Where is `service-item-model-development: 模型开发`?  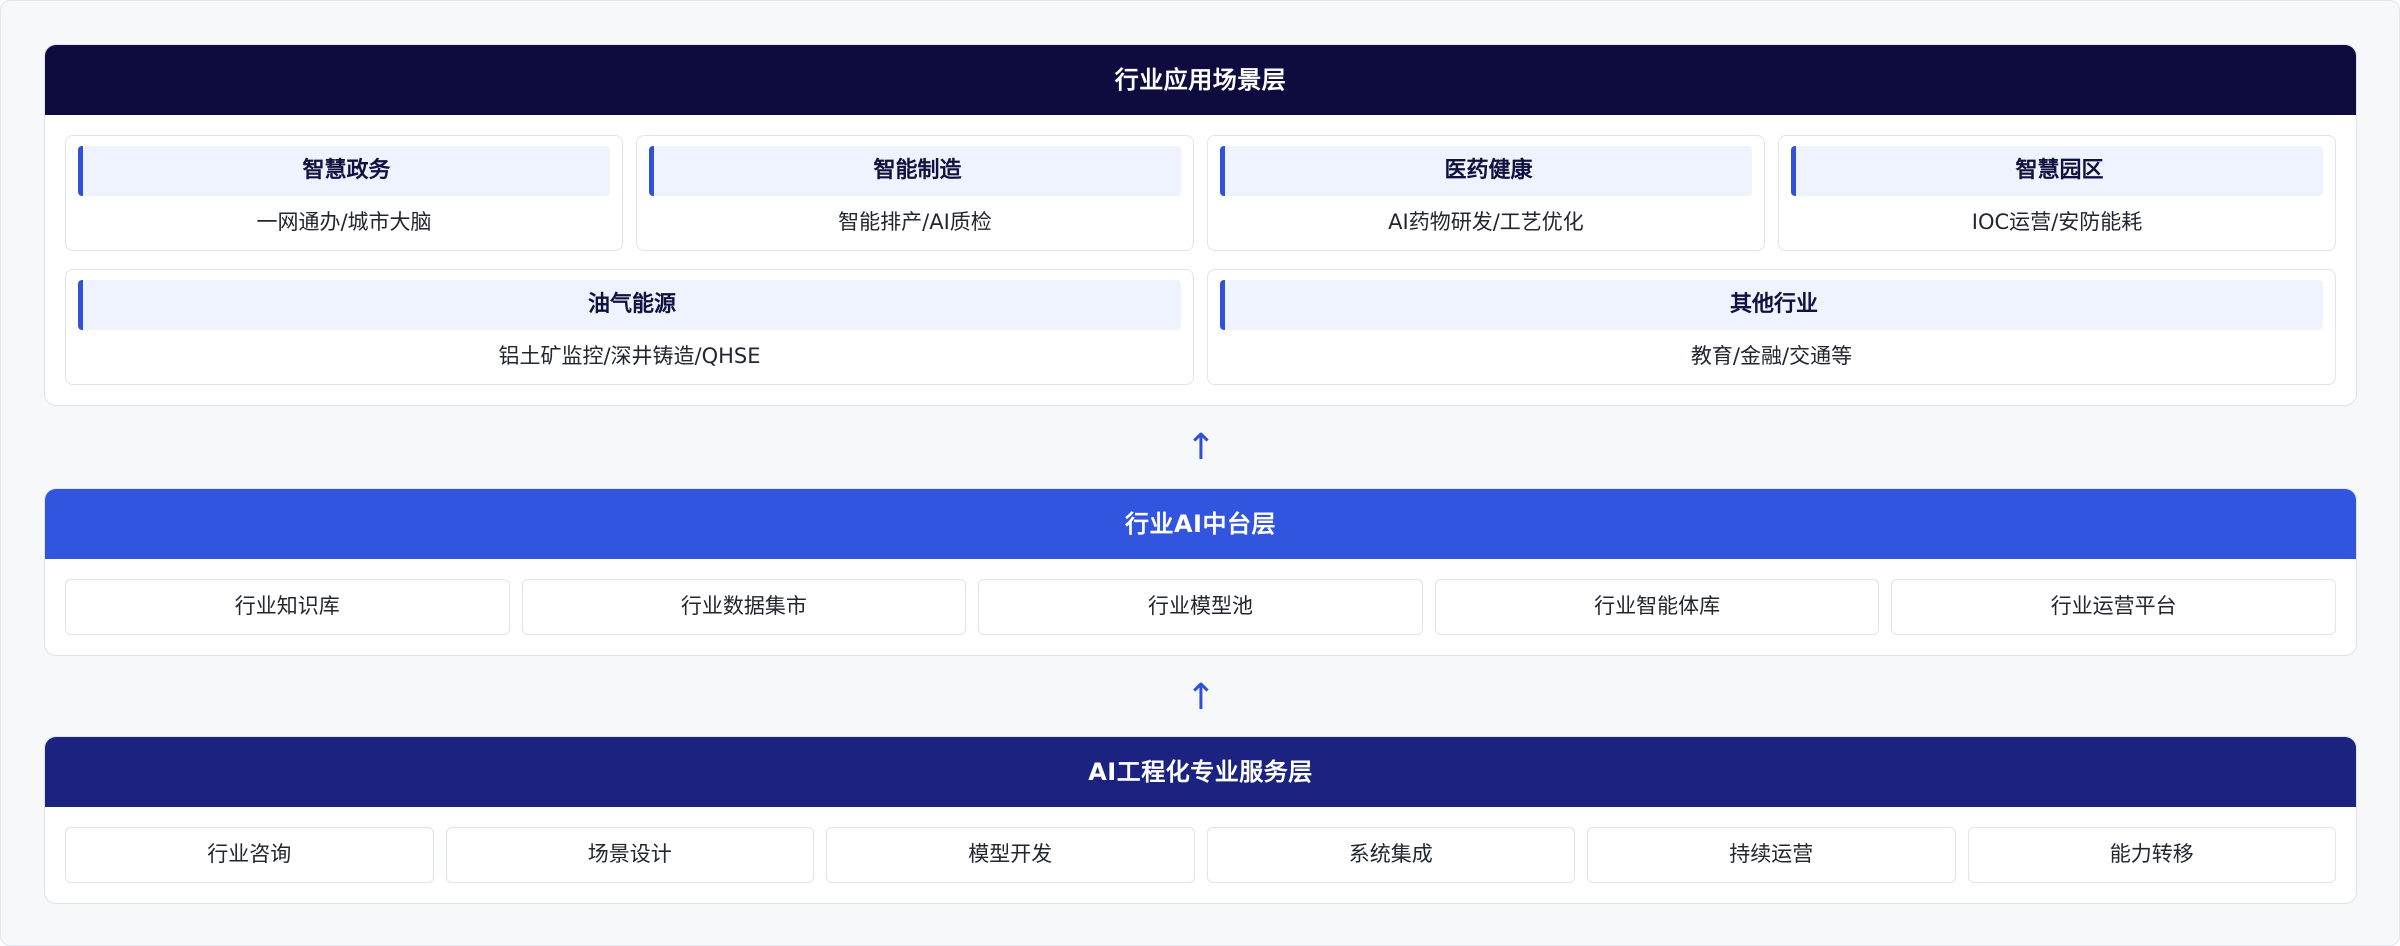 service-item-model-development: 模型开发 is located at coordinates (1010, 855).